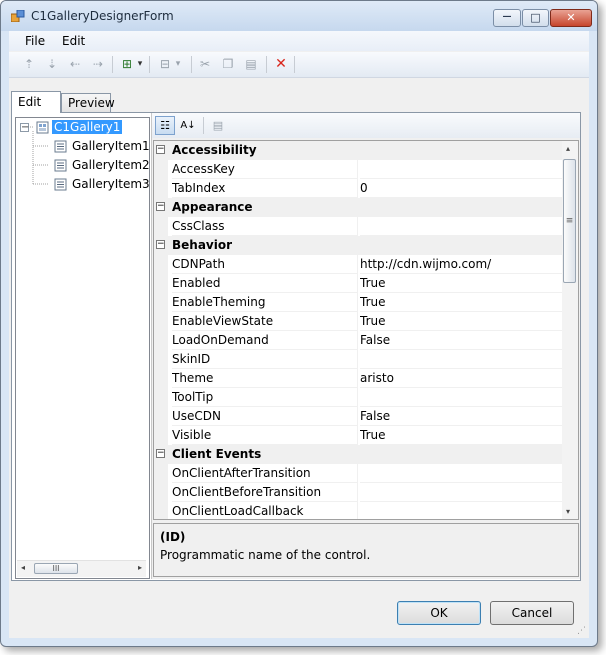 This screenshot has height=655, width=606. I want to click on scroll-left-icon: ◂, so click(23, 567).